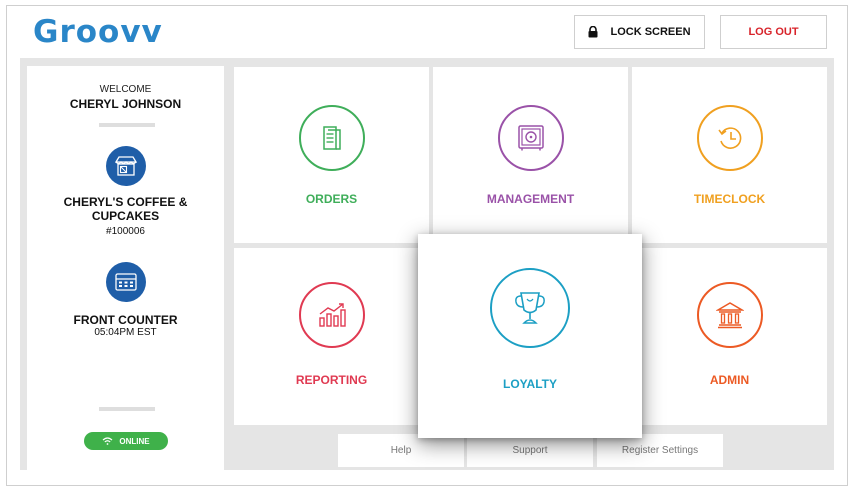 The height and width of the screenshot is (491, 854). Describe the element at coordinates (650, 32) in the screenshot. I see `lock-screen-label: LOCK SCREEN` at that location.